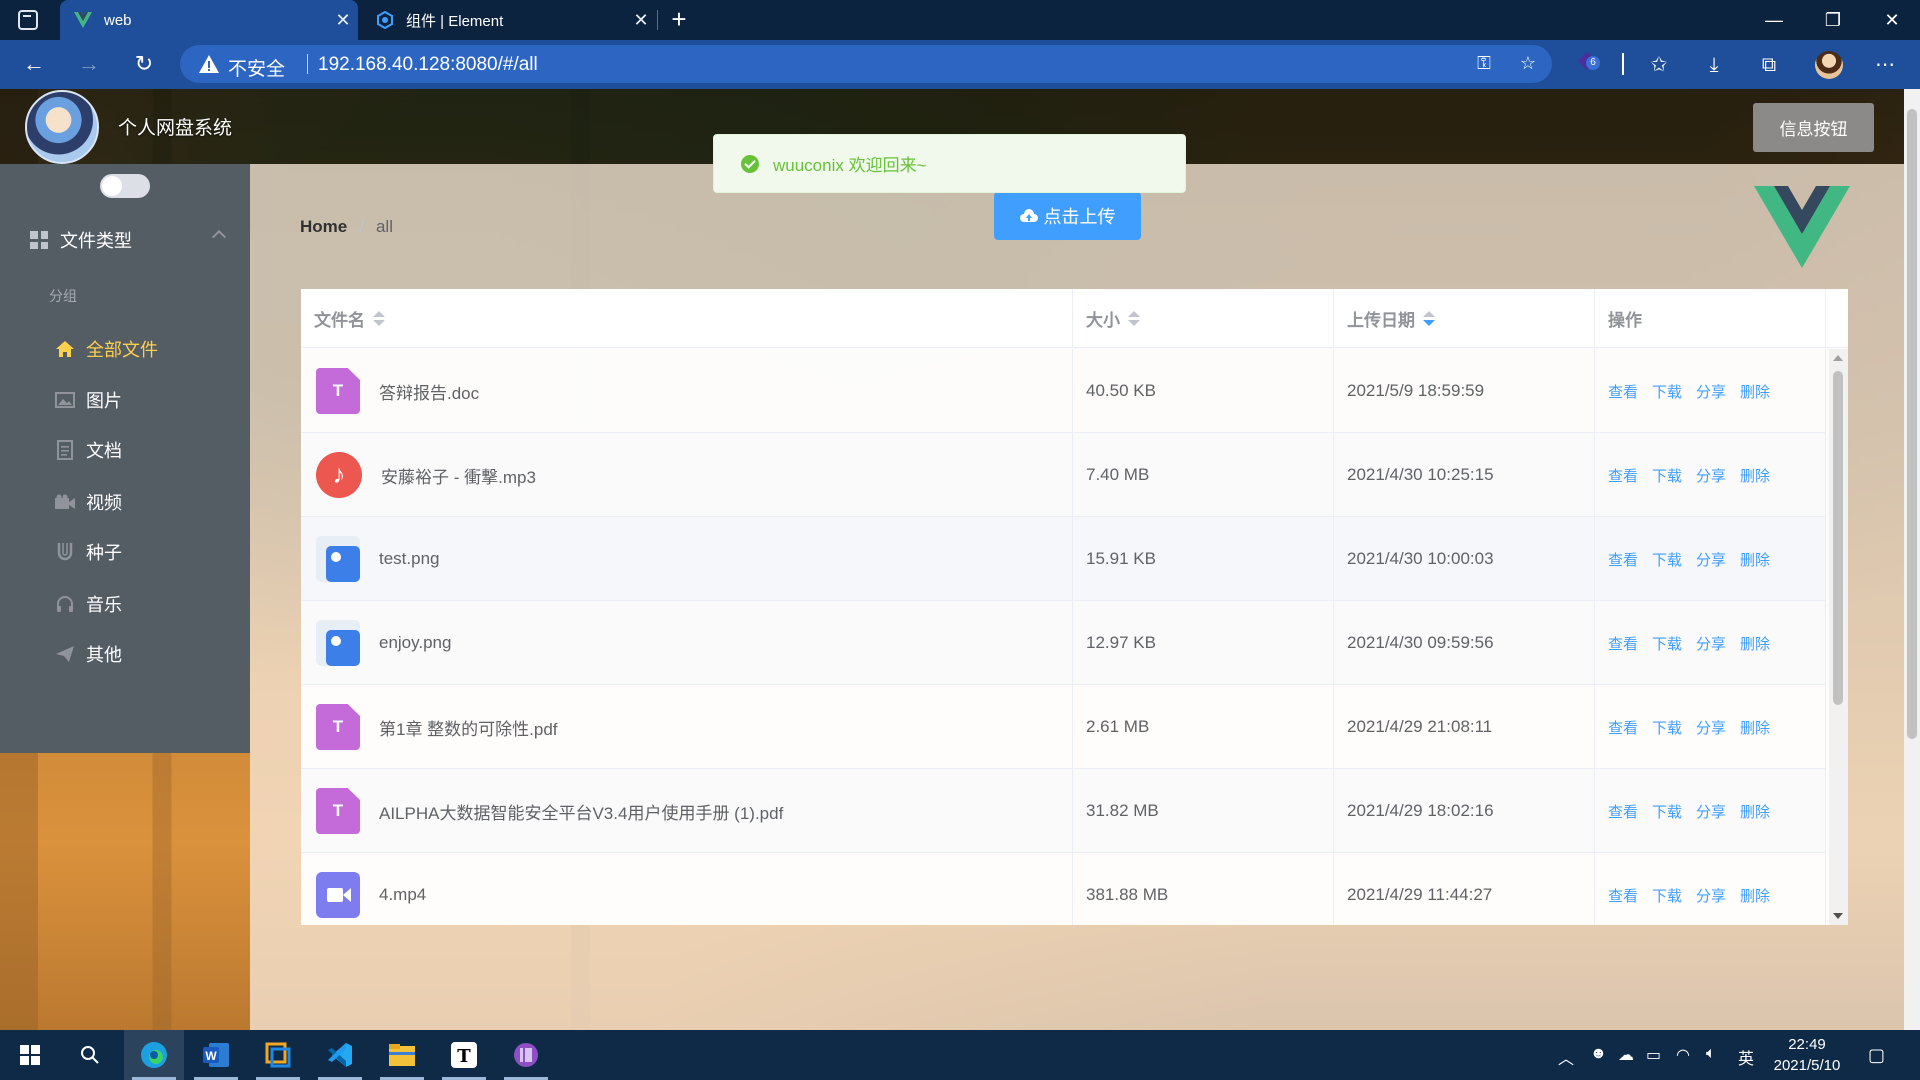  Describe the element at coordinates (526, 1055) in the screenshot. I see `taskbar-app` at that location.